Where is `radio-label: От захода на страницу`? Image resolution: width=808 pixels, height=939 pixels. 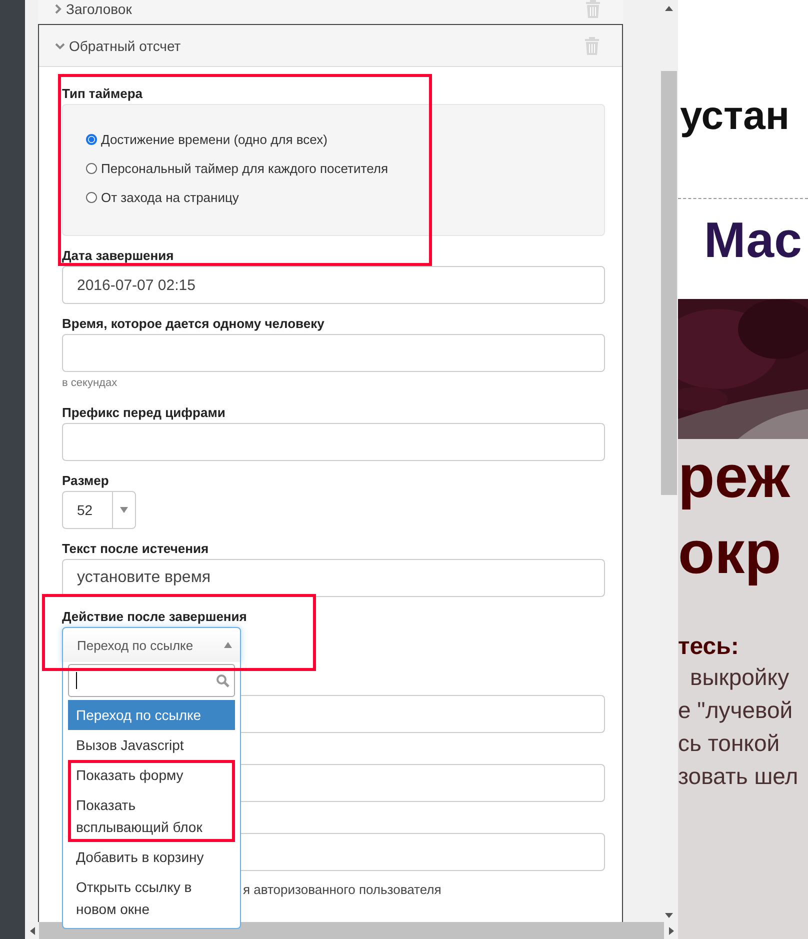 radio-label: От захода на страницу is located at coordinates (170, 197).